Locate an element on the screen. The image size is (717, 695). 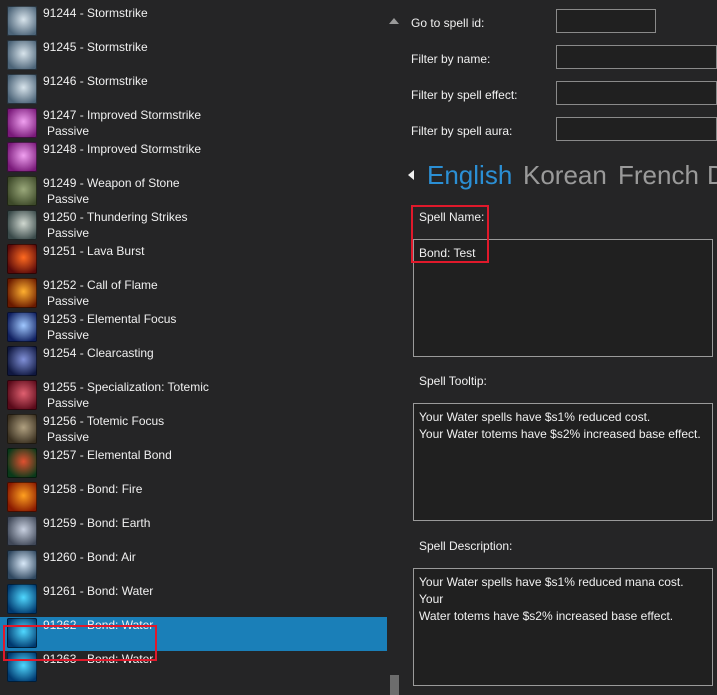
spell-list-item: 91244 - Stormstrike is located at coordinates (193, 22).